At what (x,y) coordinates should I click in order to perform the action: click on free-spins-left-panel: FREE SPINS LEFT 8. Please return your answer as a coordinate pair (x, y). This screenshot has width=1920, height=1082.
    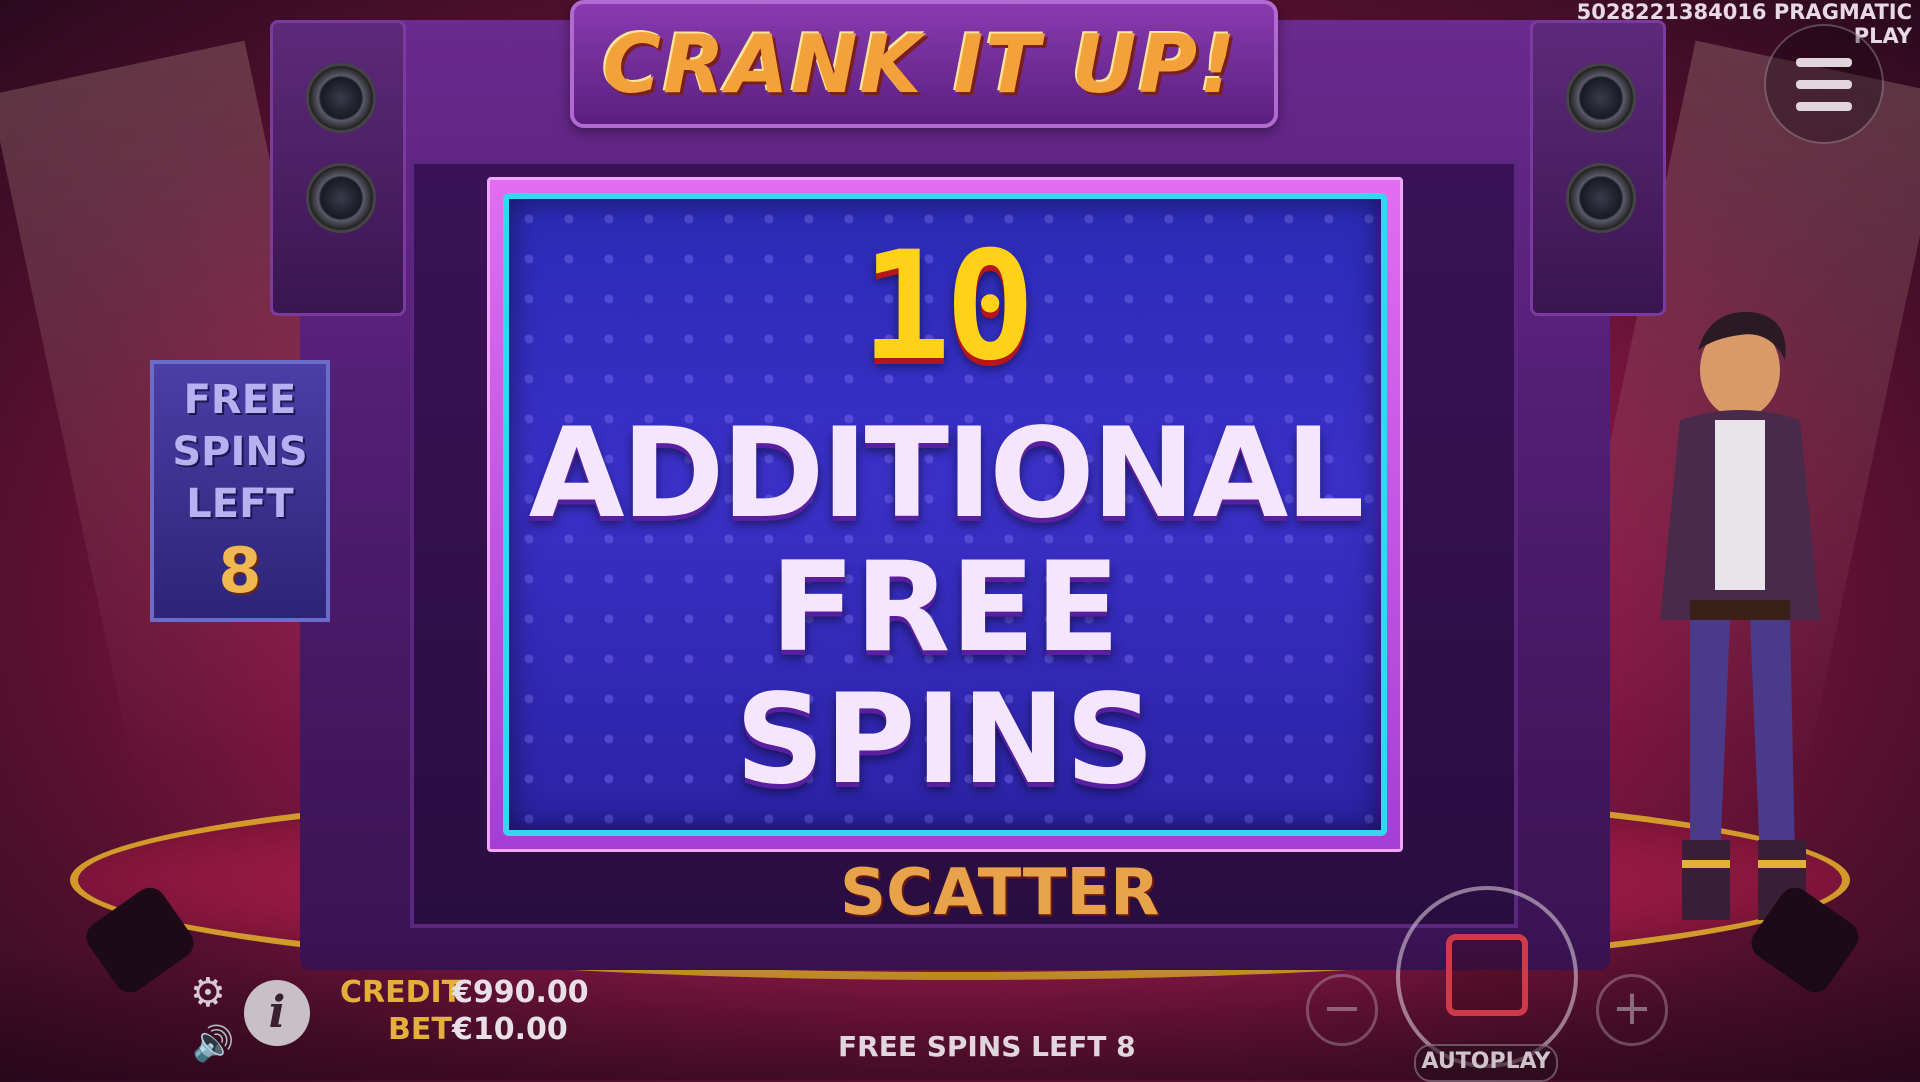
    Looking at the image, I should click on (240, 491).